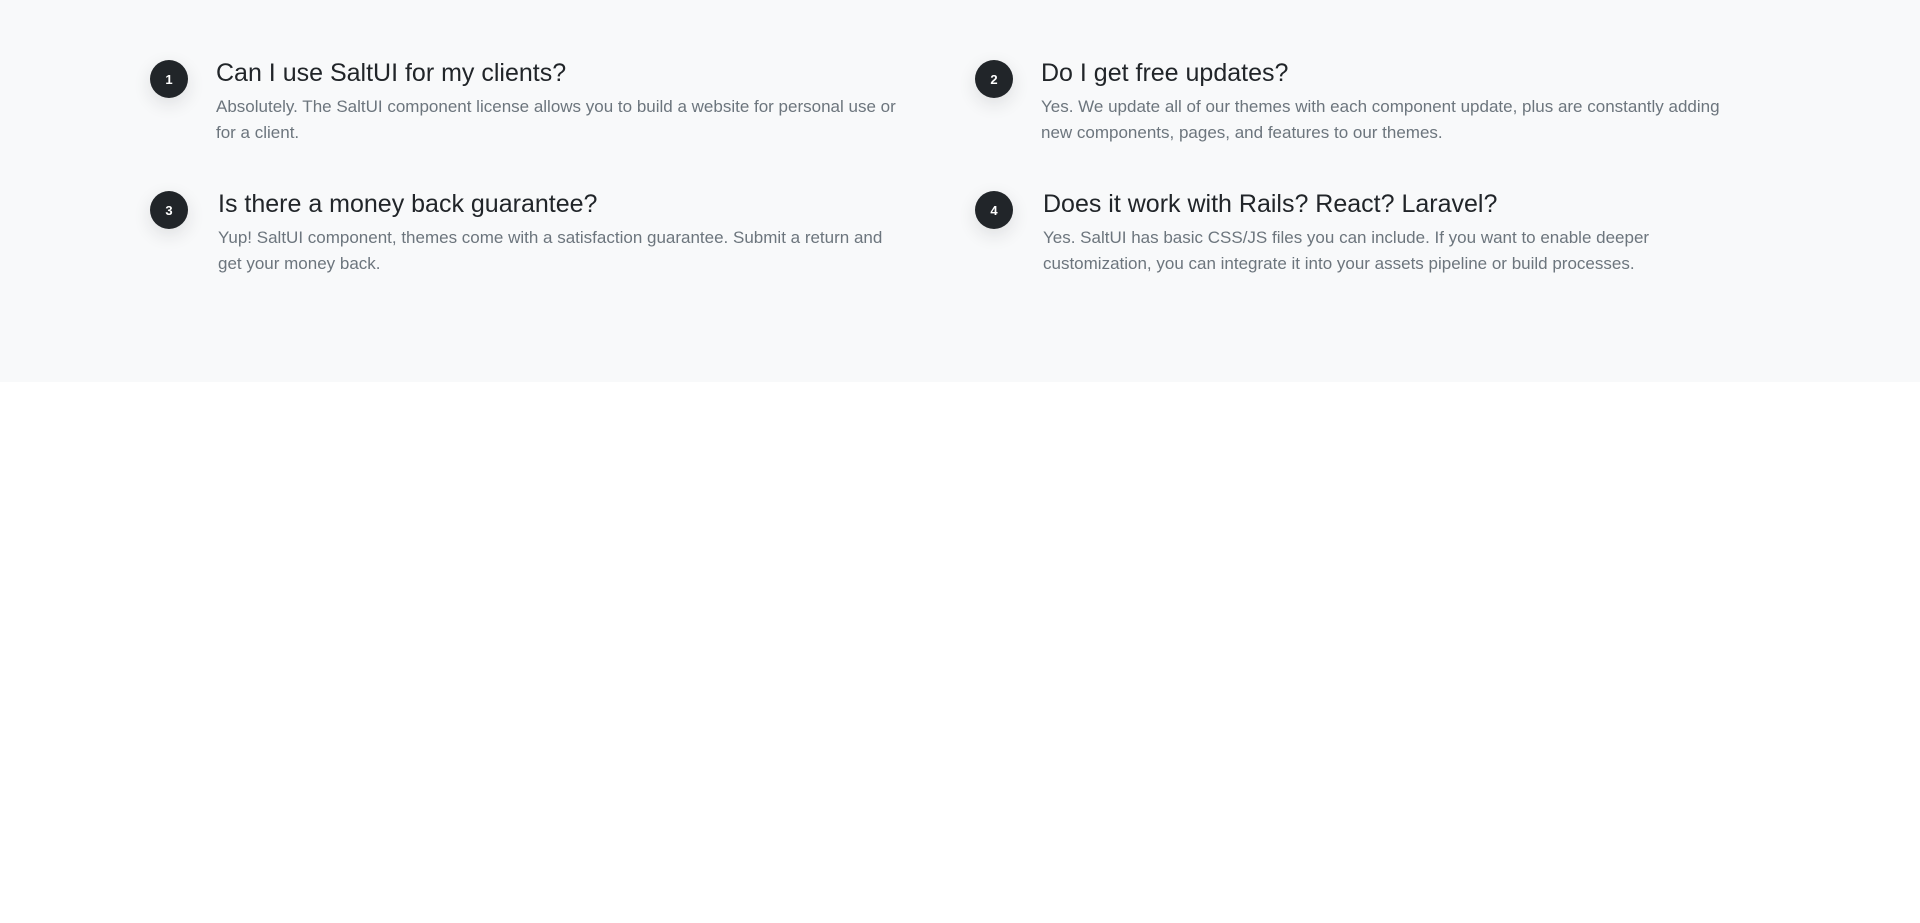 The height and width of the screenshot is (923, 1920). Describe the element at coordinates (994, 79) in the screenshot. I see `faq-number-badge: 2` at that location.